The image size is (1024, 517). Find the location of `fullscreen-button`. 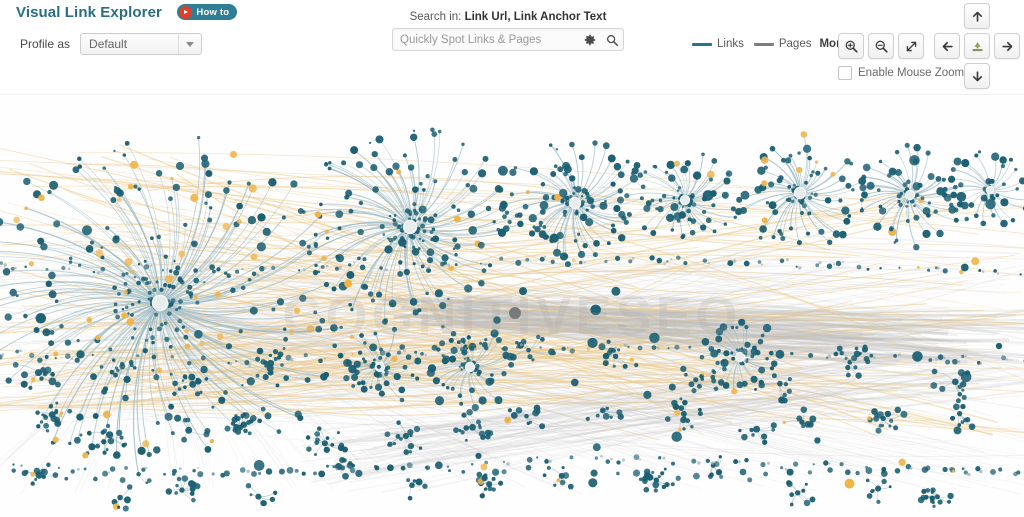

fullscreen-button is located at coordinates (911, 46).